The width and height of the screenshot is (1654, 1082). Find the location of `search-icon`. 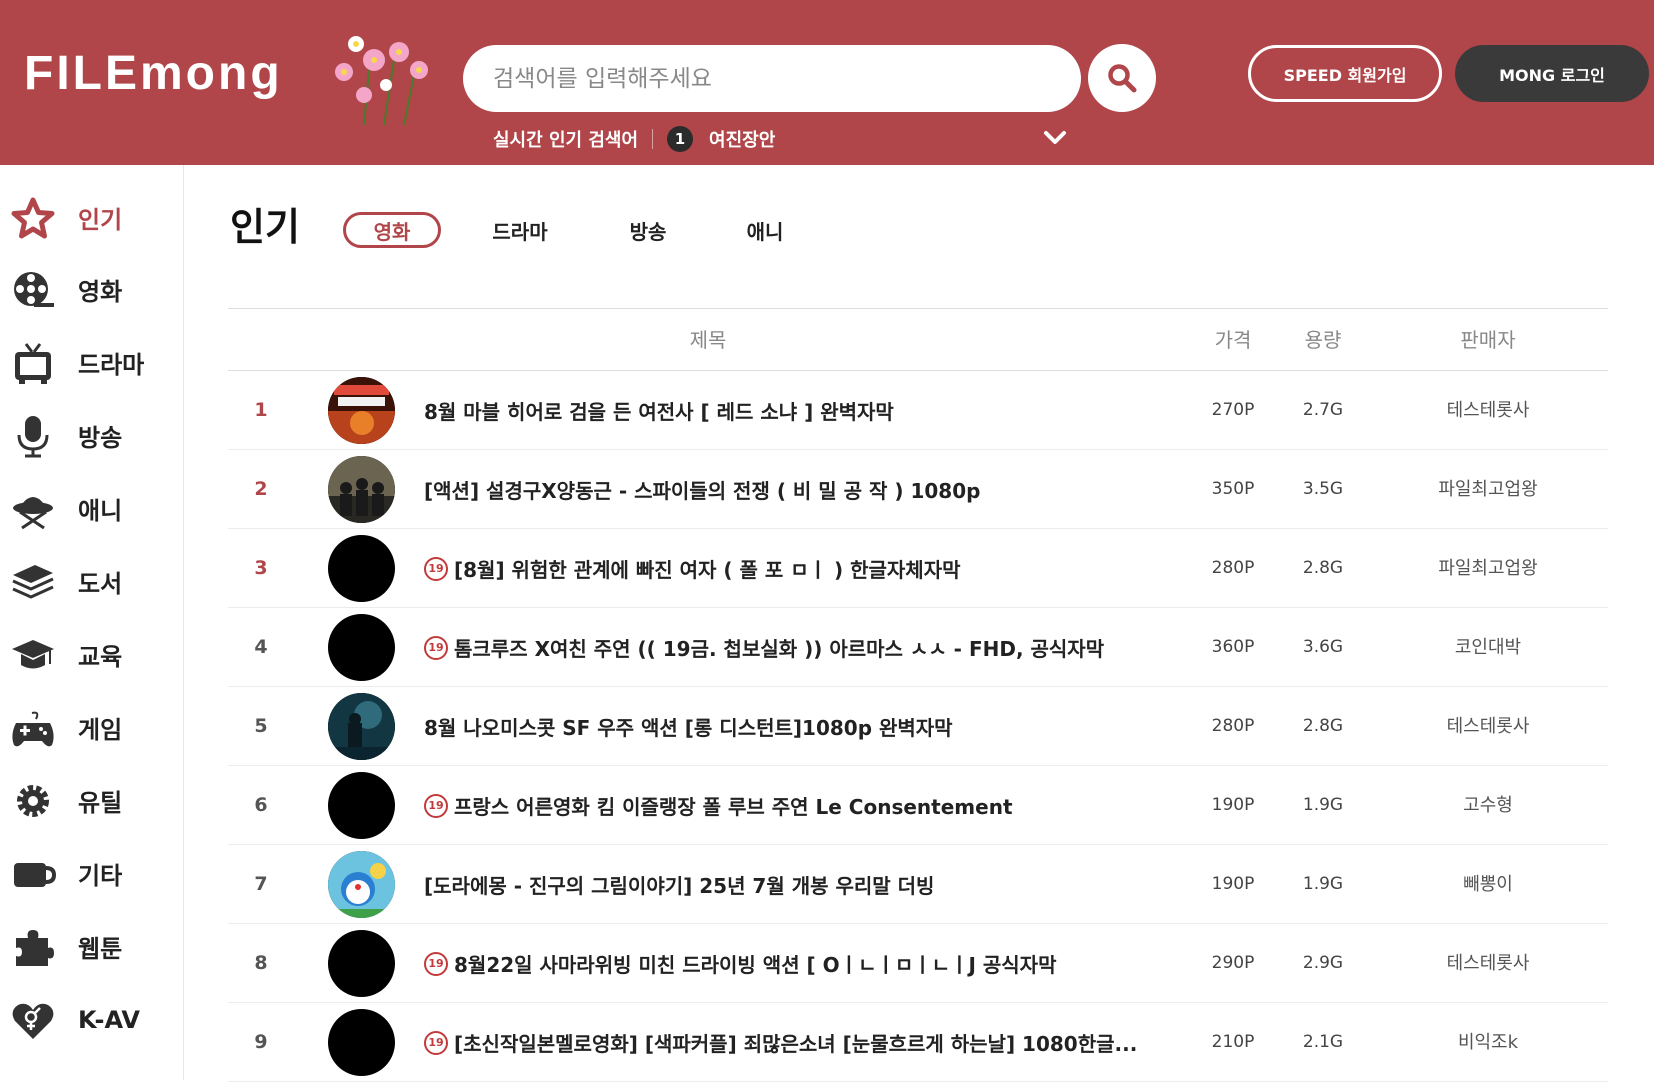

search-icon is located at coordinates (1122, 78).